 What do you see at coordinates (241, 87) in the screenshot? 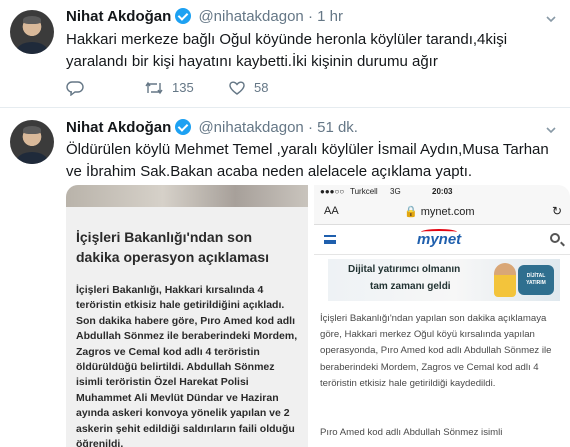
I see `like-icon` at bounding box center [241, 87].